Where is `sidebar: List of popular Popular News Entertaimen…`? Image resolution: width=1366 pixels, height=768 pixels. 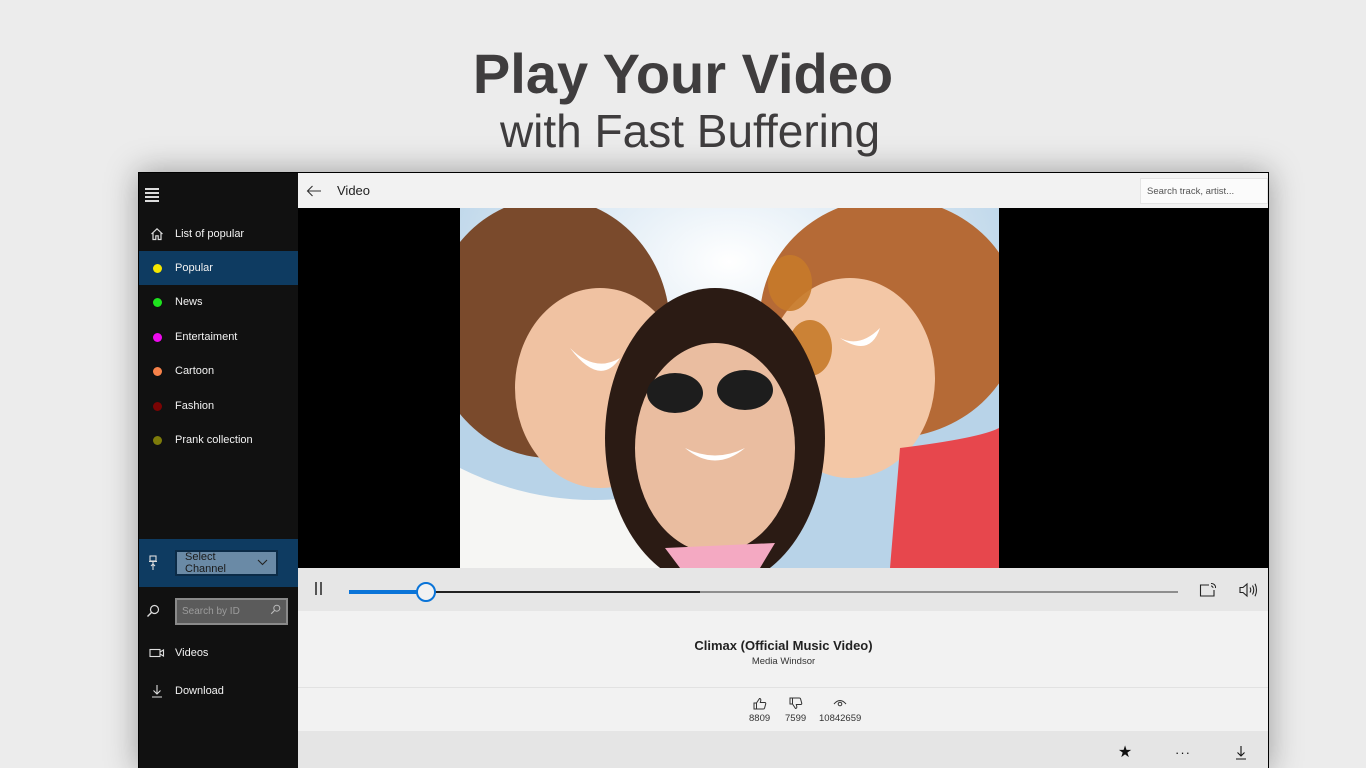
sidebar: List of popular Popular News Entertaimen… is located at coordinates (218, 470).